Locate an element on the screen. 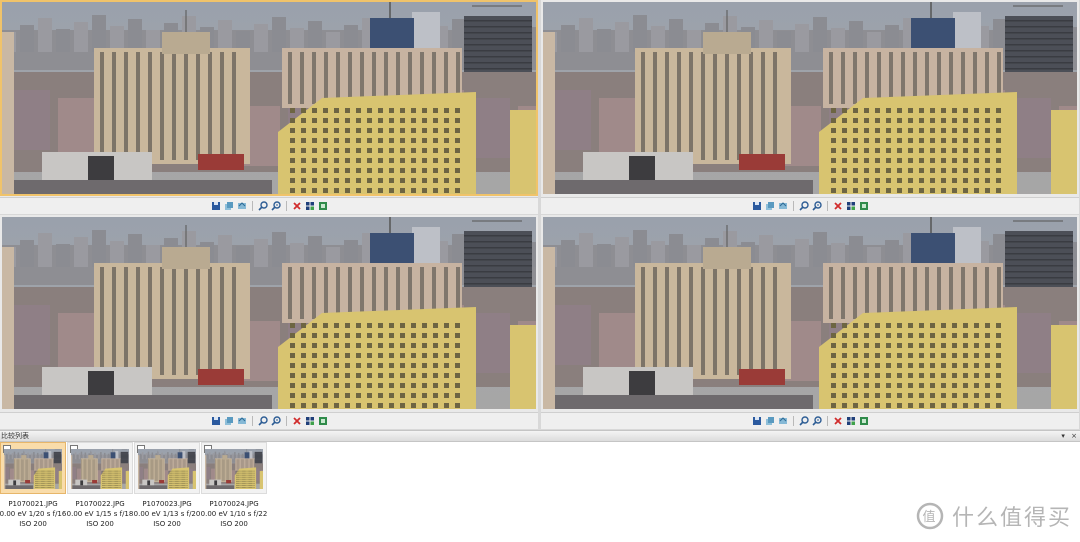 This screenshot has width=1080, height=542. pin-icon: ▾ is located at coordinates (1063, 436).